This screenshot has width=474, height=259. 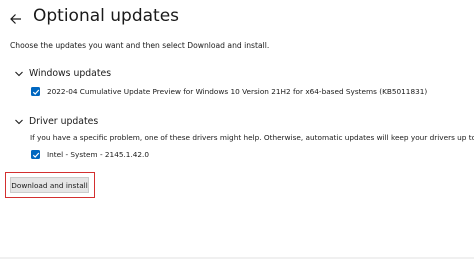 What do you see at coordinates (49, 185) in the screenshot?
I see `download-and-install-button: Download and install` at bounding box center [49, 185].